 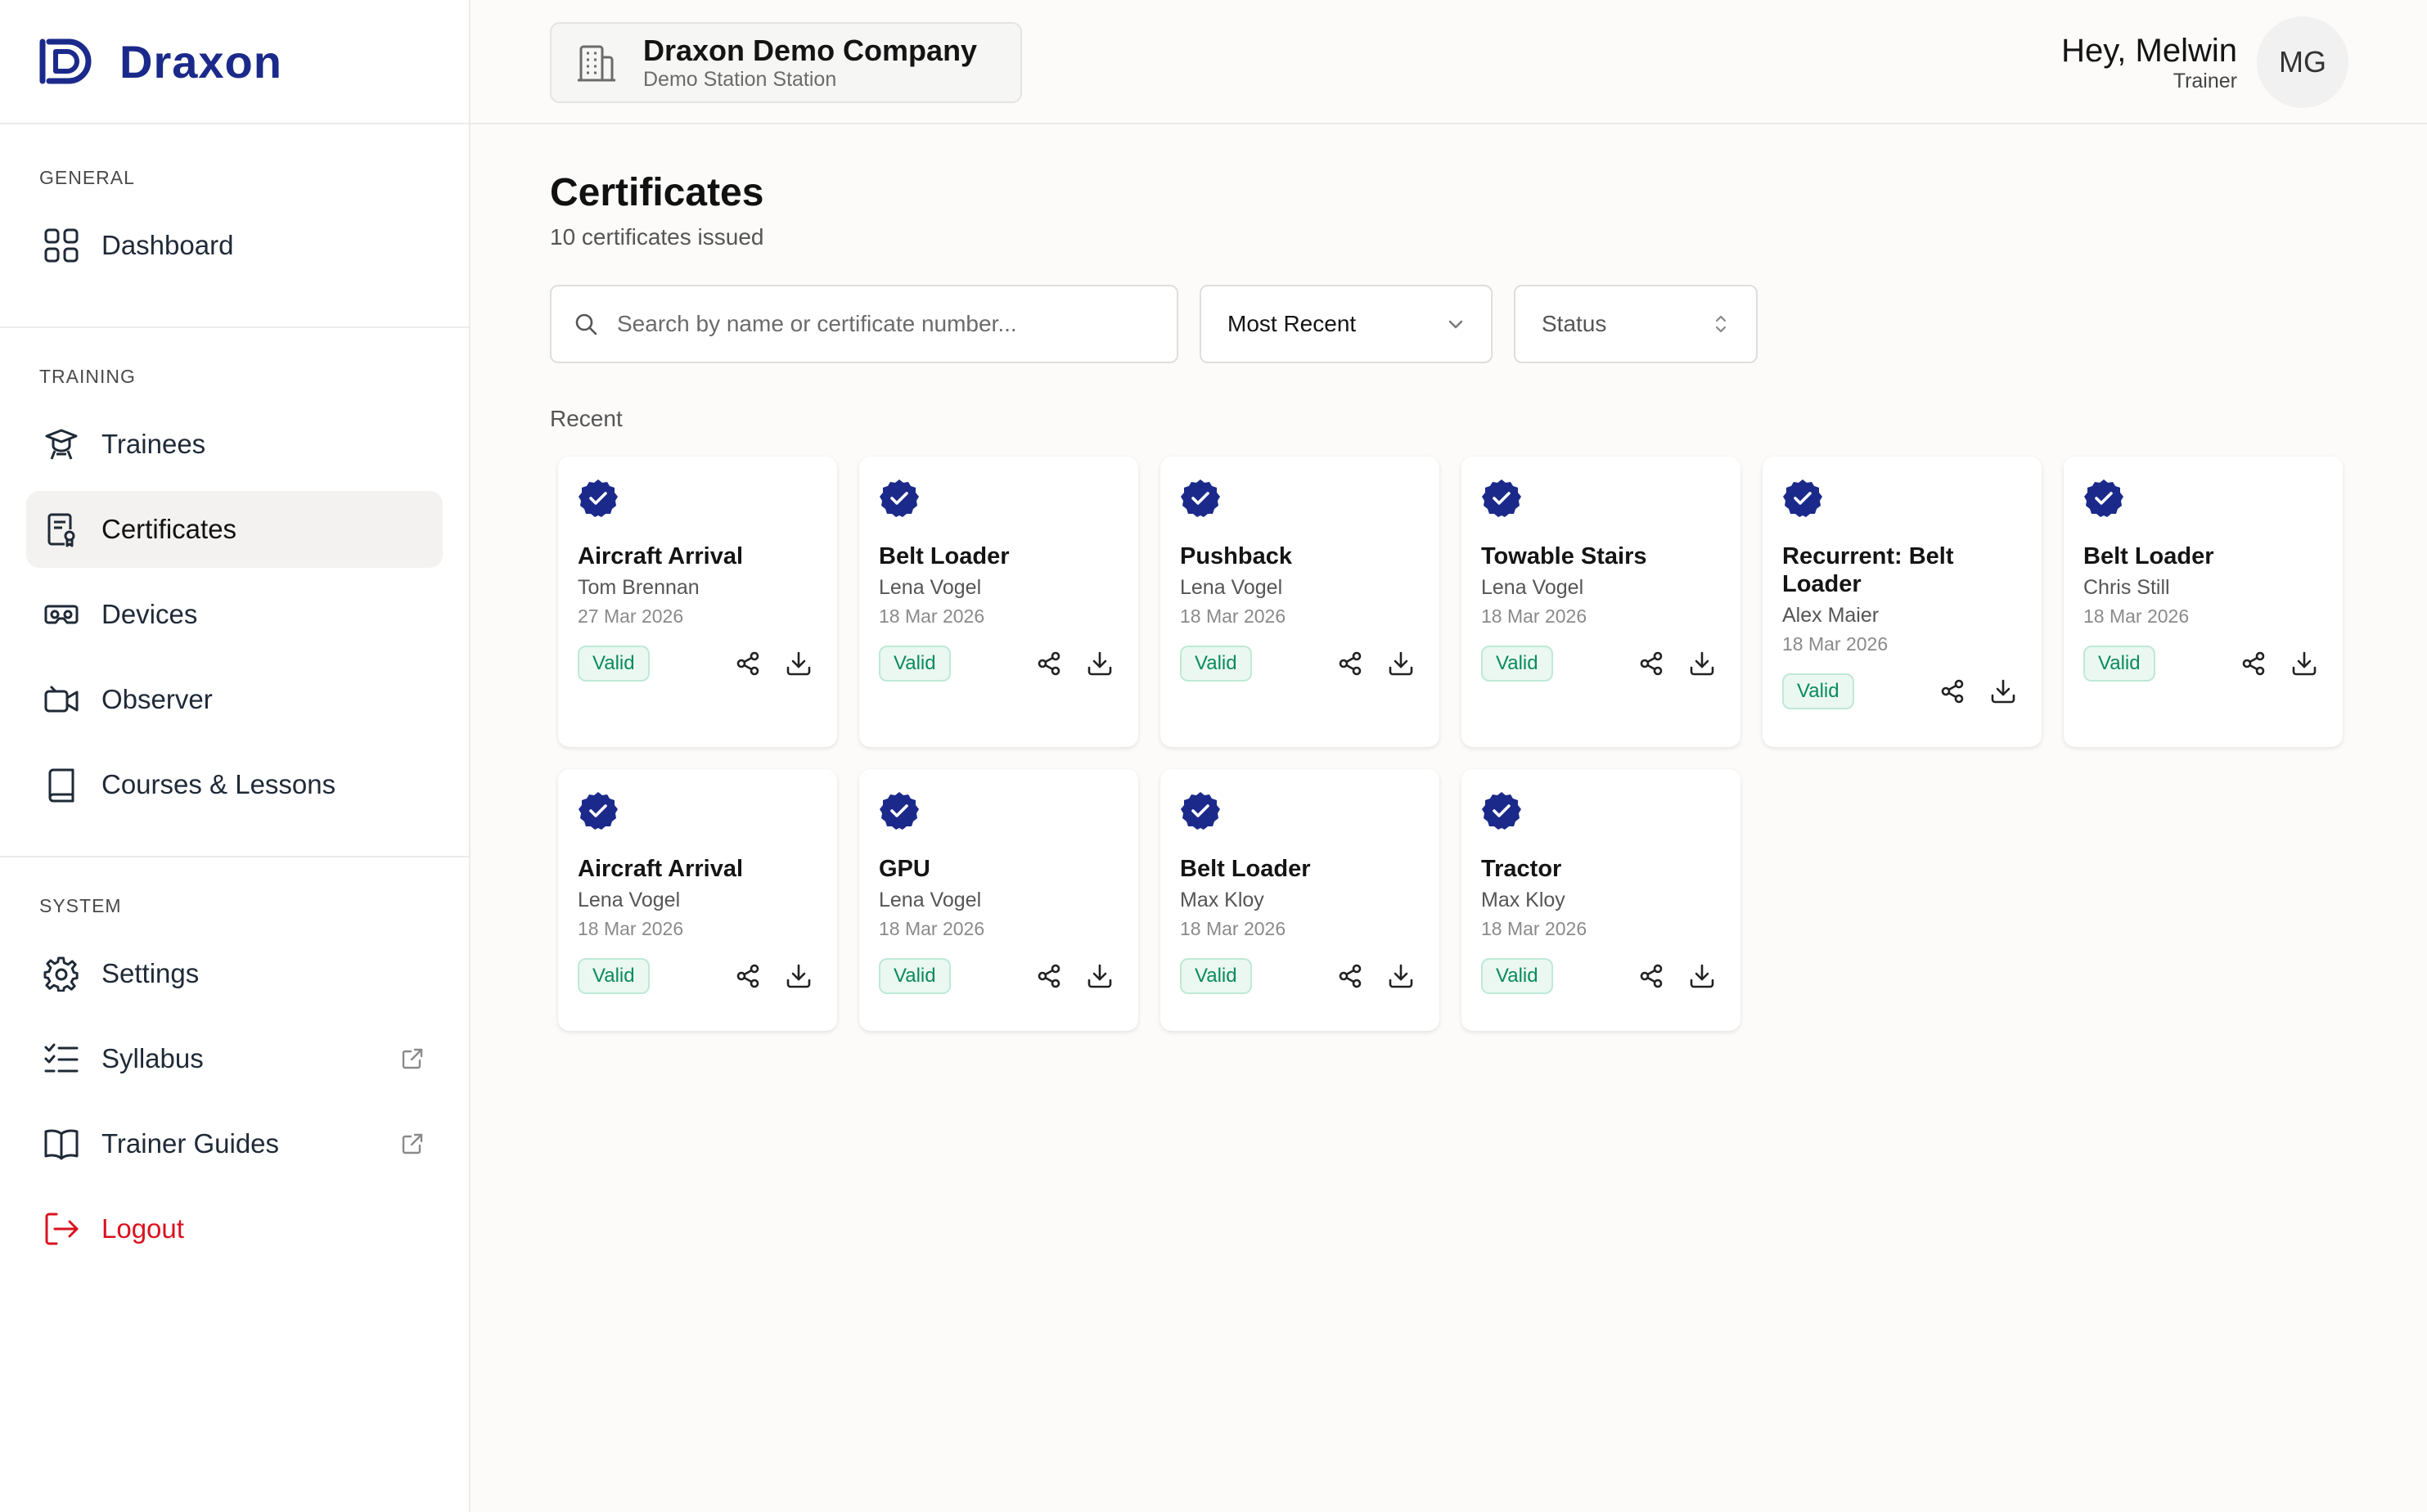 What do you see at coordinates (87, 377) in the screenshot?
I see `section-title-training: TRAINING` at bounding box center [87, 377].